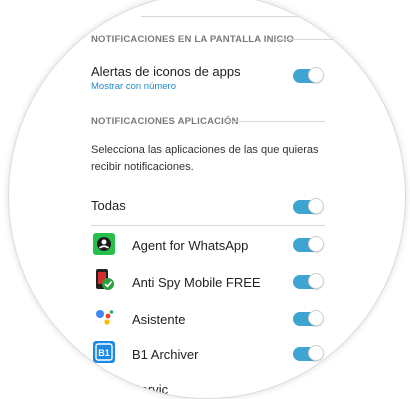 The height and width of the screenshot is (399, 410). I want to click on all-apps-label: Todas, so click(108, 205).